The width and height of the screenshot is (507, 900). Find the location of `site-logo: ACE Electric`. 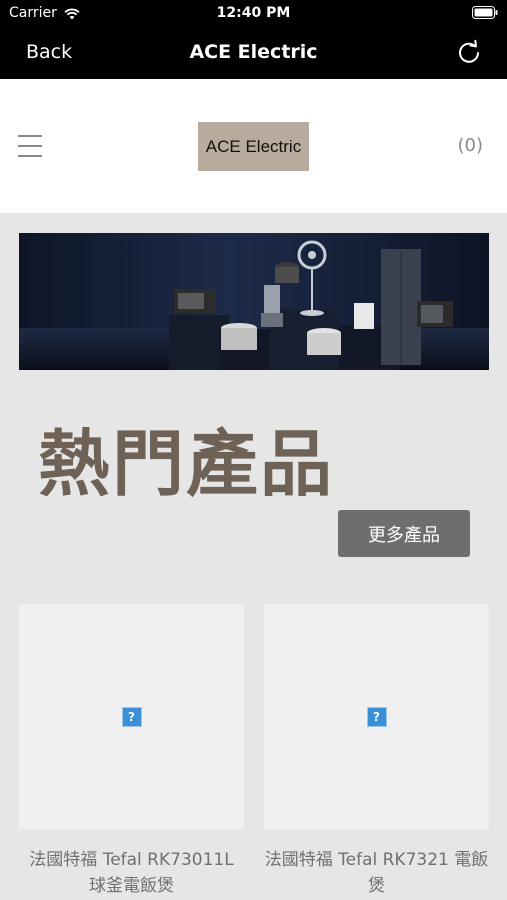

site-logo: ACE Electric is located at coordinates (253, 146).